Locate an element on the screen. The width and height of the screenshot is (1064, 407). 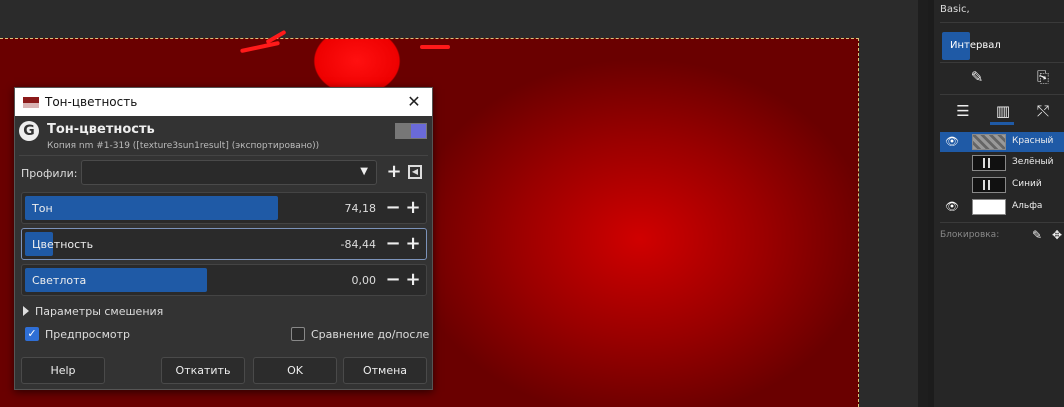
channel-row-red: 👁 Красный is located at coordinates (1002, 142).